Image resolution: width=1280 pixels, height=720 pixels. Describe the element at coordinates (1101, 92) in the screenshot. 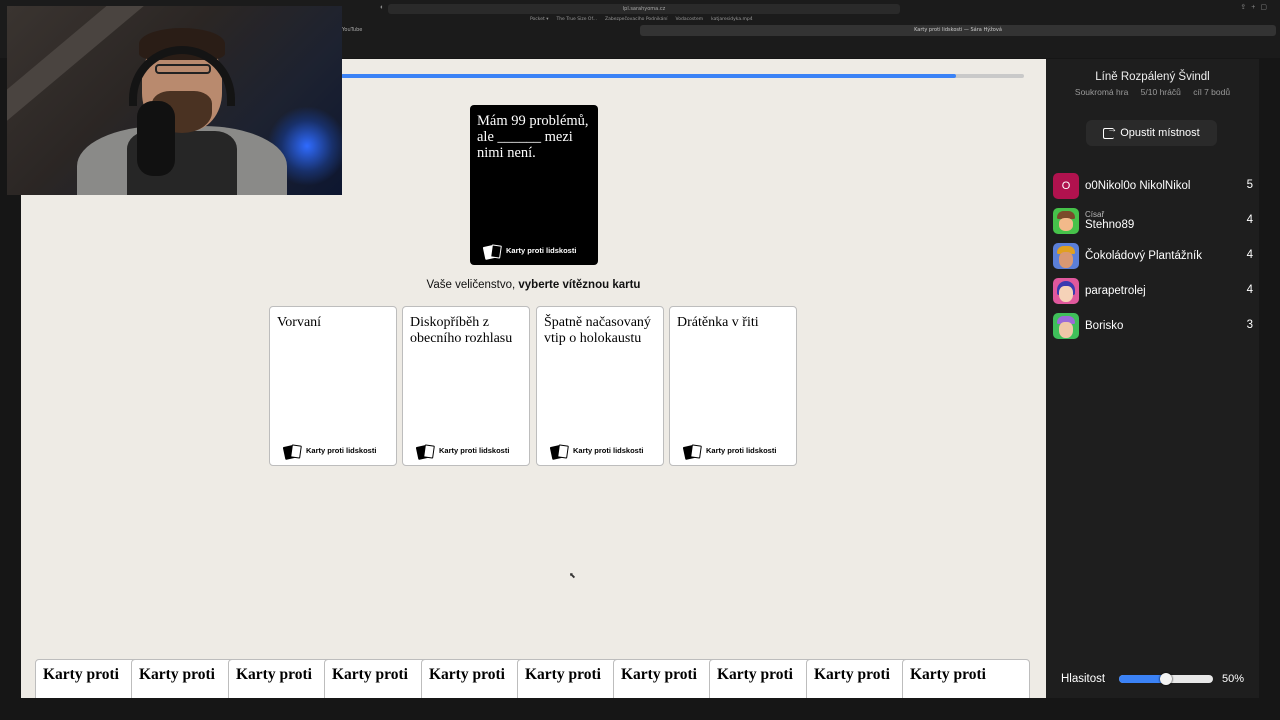

I see `room-type: Soukromá hra` at that location.